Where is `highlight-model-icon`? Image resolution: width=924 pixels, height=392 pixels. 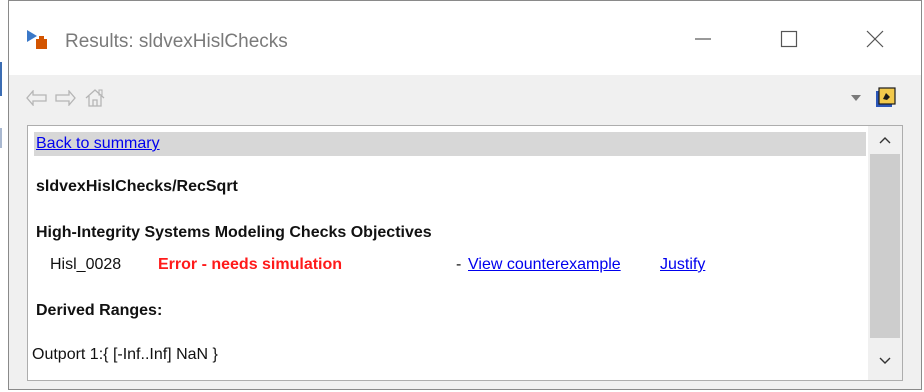 highlight-model-icon is located at coordinates (886, 97).